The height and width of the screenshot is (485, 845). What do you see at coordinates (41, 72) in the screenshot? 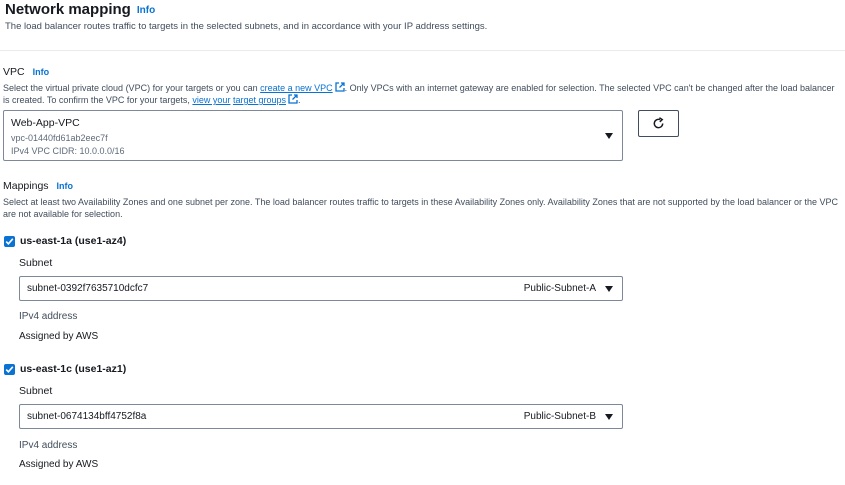
I see `vpc-info-link: Info` at bounding box center [41, 72].